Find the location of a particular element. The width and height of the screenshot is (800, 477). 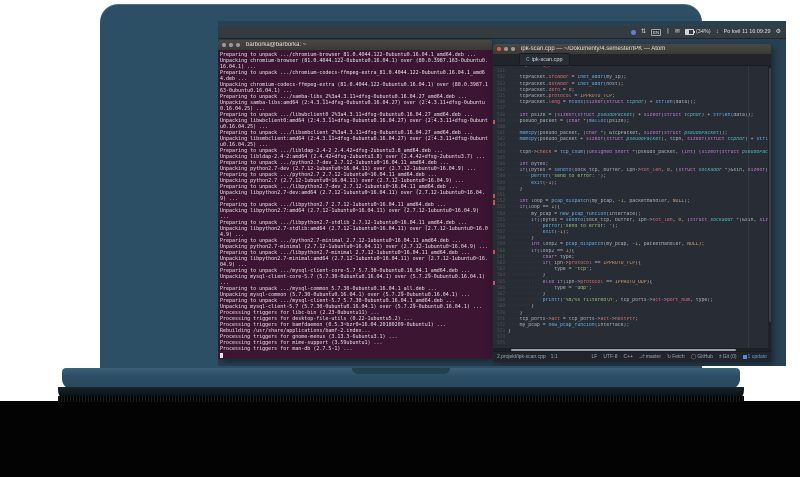

status-cursor-position: 1:1 is located at coordinates (554, 357).